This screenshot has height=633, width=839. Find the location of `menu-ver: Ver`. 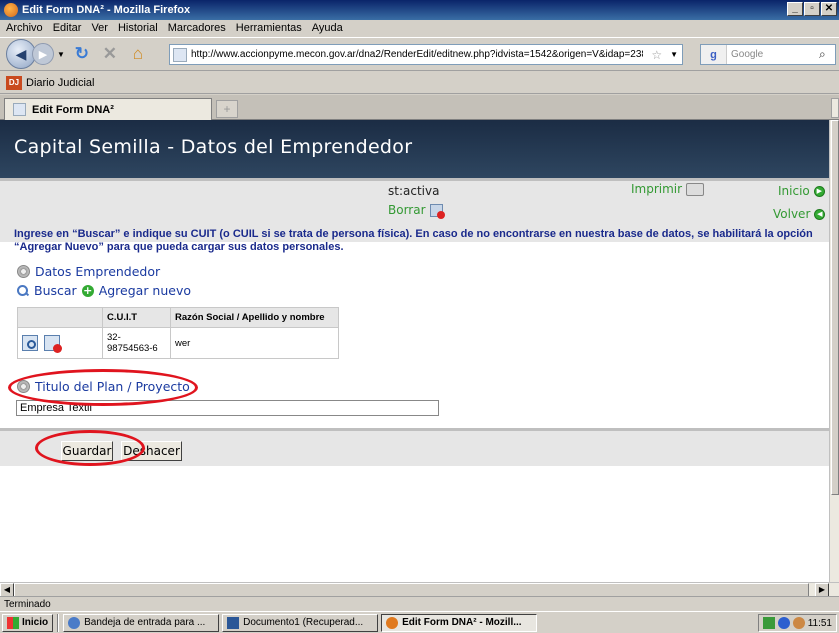

menu-ver: Ver is located at coordinates (99, 28).